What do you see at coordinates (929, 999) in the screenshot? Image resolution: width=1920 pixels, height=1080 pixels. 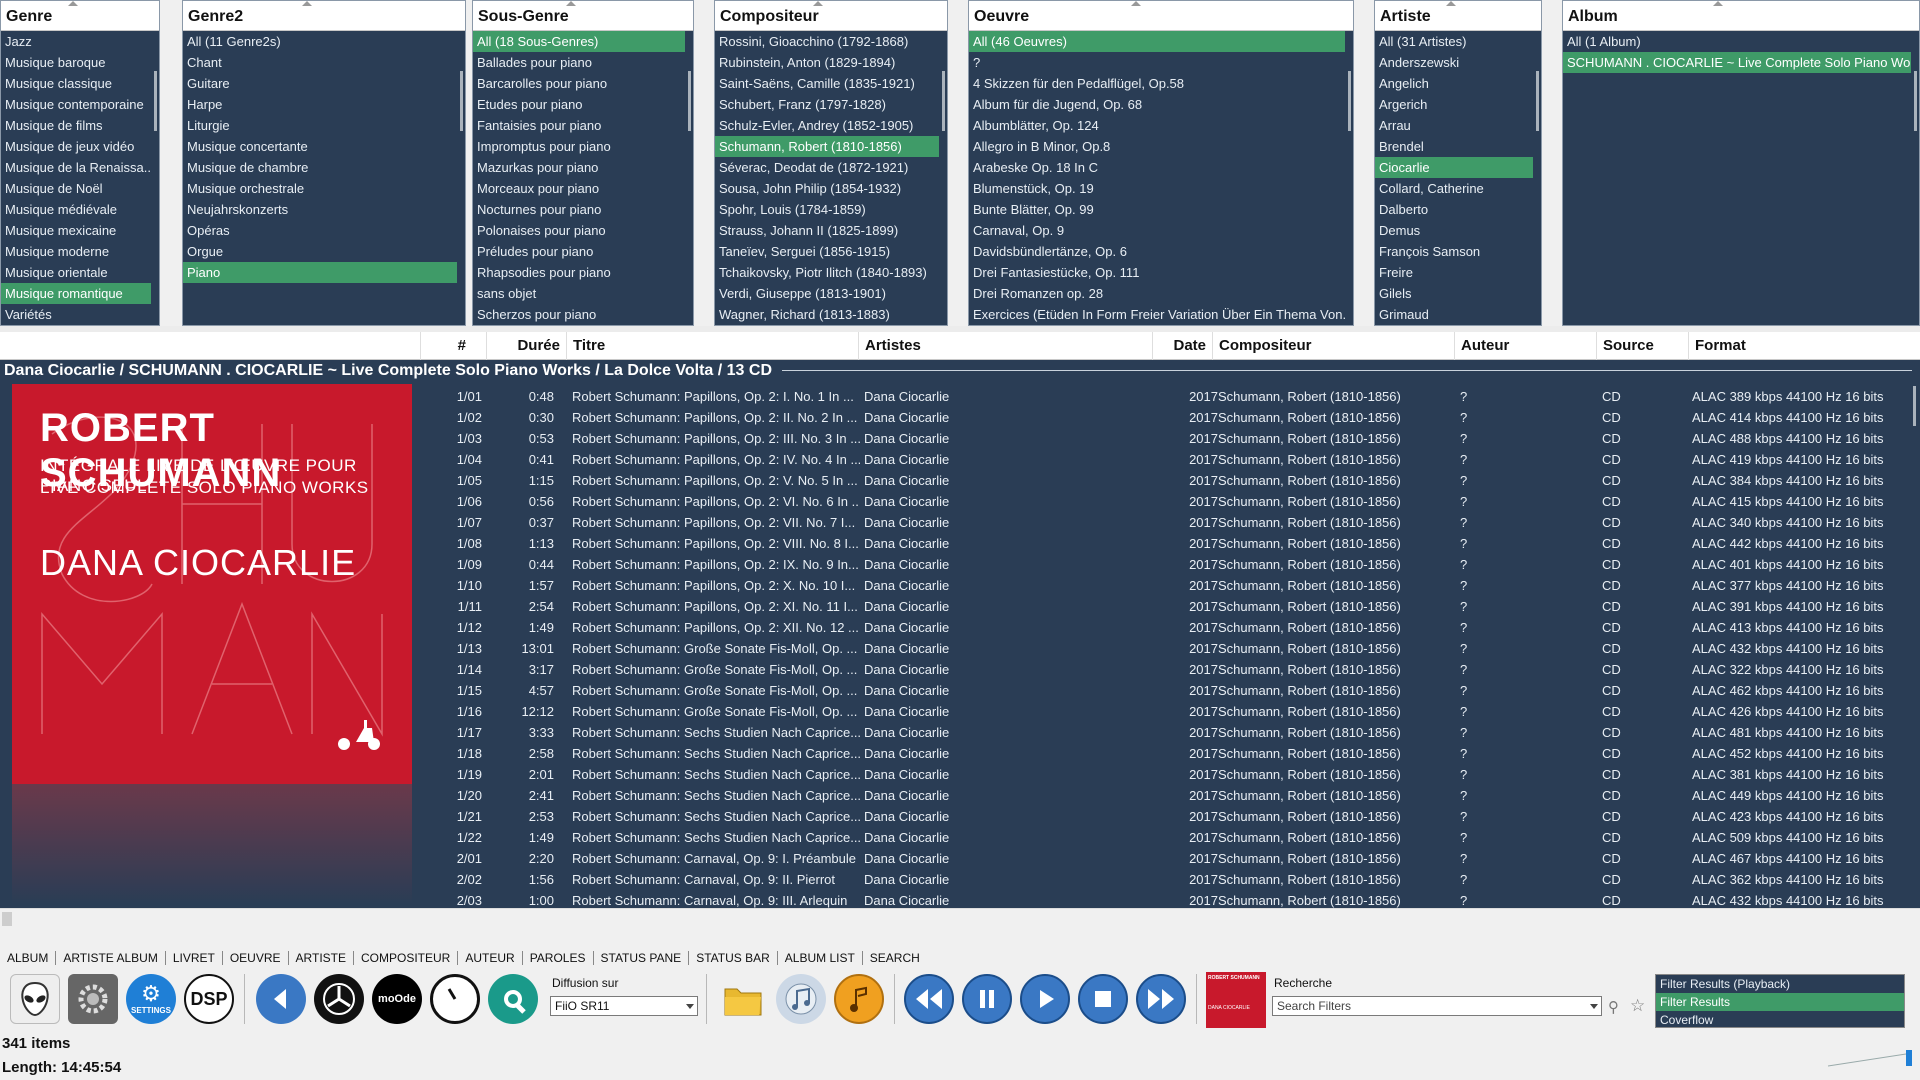 I see `previous-button` at bounding box center [929, 999].